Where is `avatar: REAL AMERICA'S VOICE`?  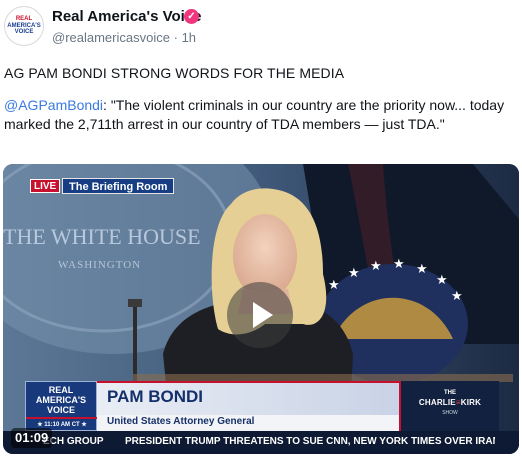 avatar: REAL AMERICA'S VOICE is located at coordinates (24, 26).